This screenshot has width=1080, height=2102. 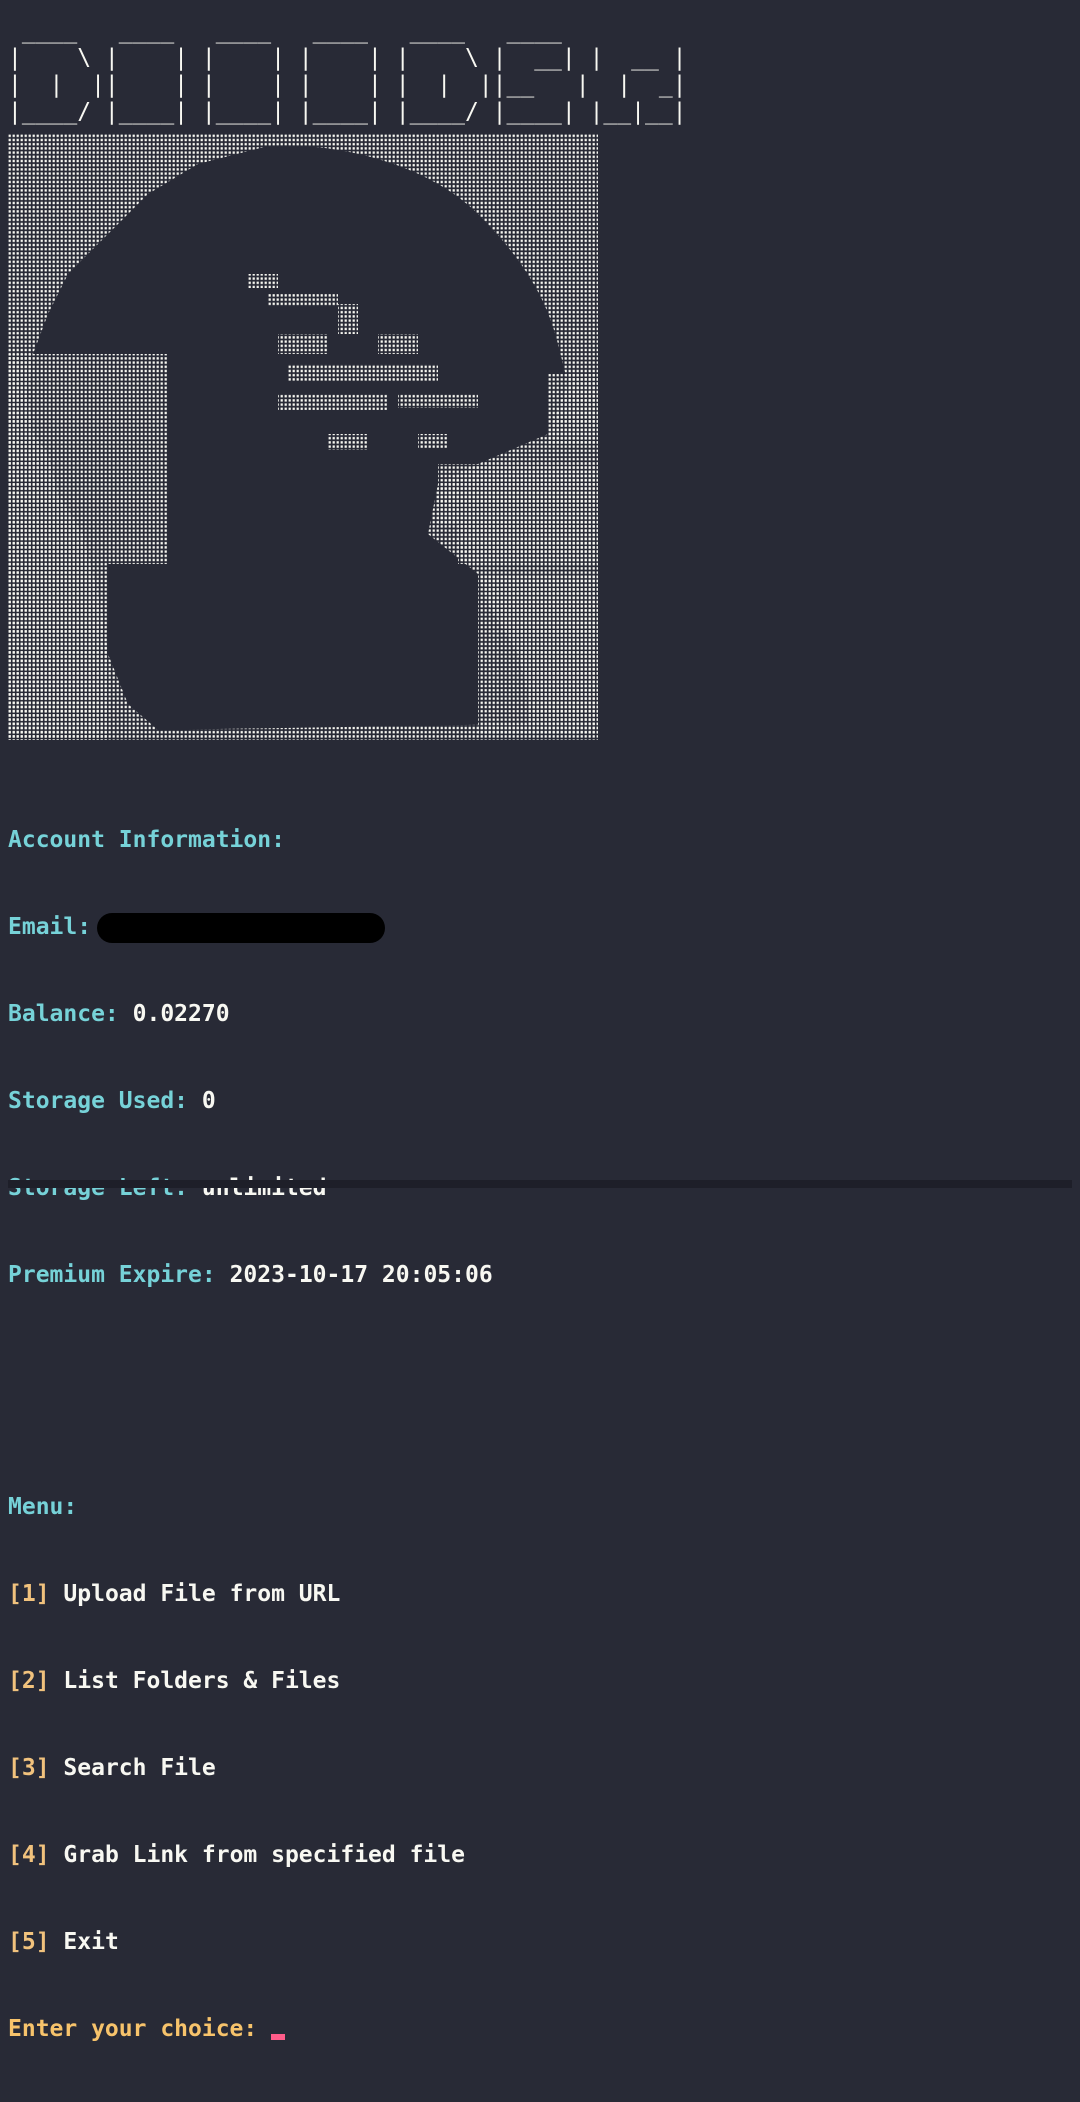 I want to click on menu-item-label: Exit, so click(x=91, y=1942).